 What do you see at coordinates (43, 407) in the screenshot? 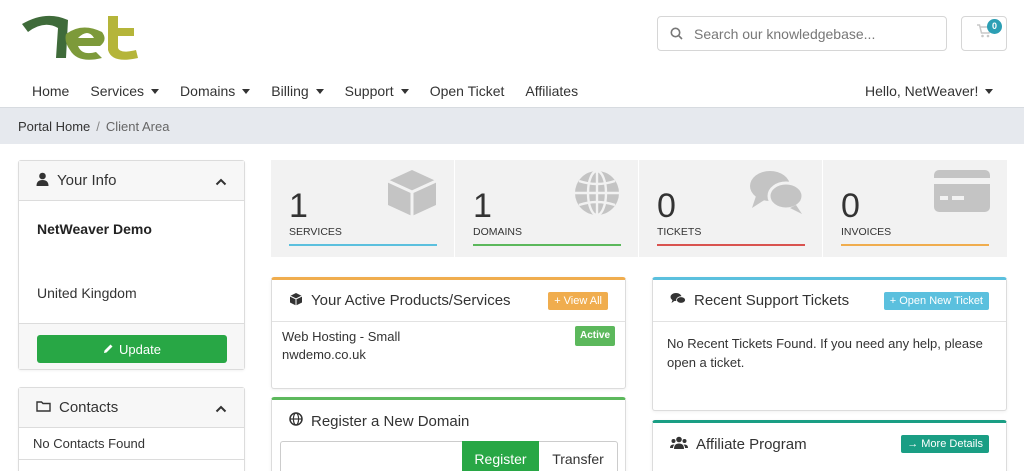
I see `folder-icon` at bounding box center [43, 407].